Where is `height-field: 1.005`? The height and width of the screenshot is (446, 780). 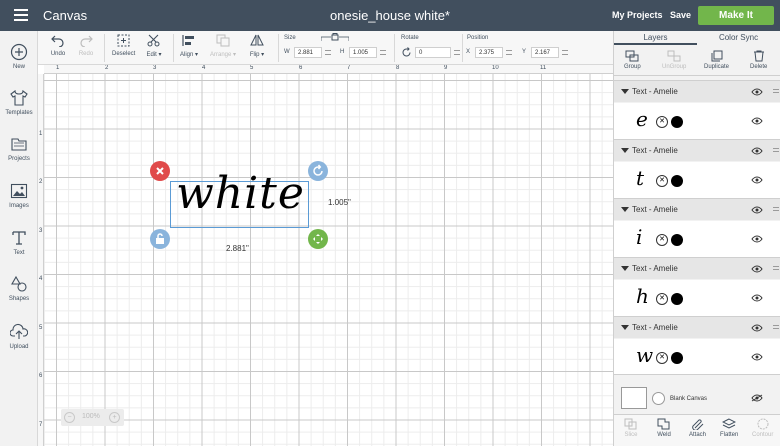
height-field: 1.005 is located at coordinates (363, 52).